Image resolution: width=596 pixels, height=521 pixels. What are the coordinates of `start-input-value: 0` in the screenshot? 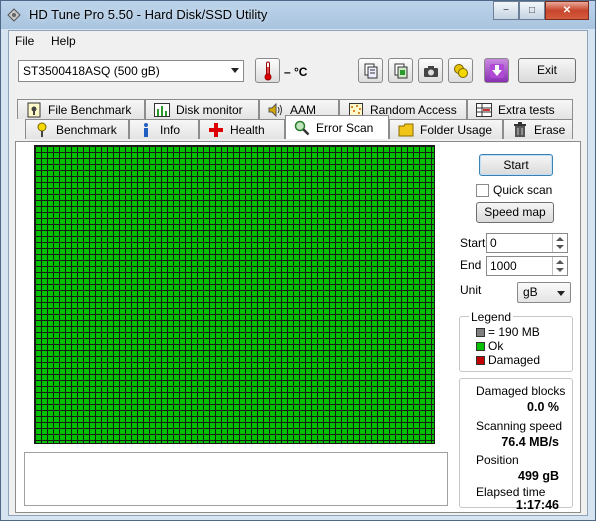 It's located at (493, 243).